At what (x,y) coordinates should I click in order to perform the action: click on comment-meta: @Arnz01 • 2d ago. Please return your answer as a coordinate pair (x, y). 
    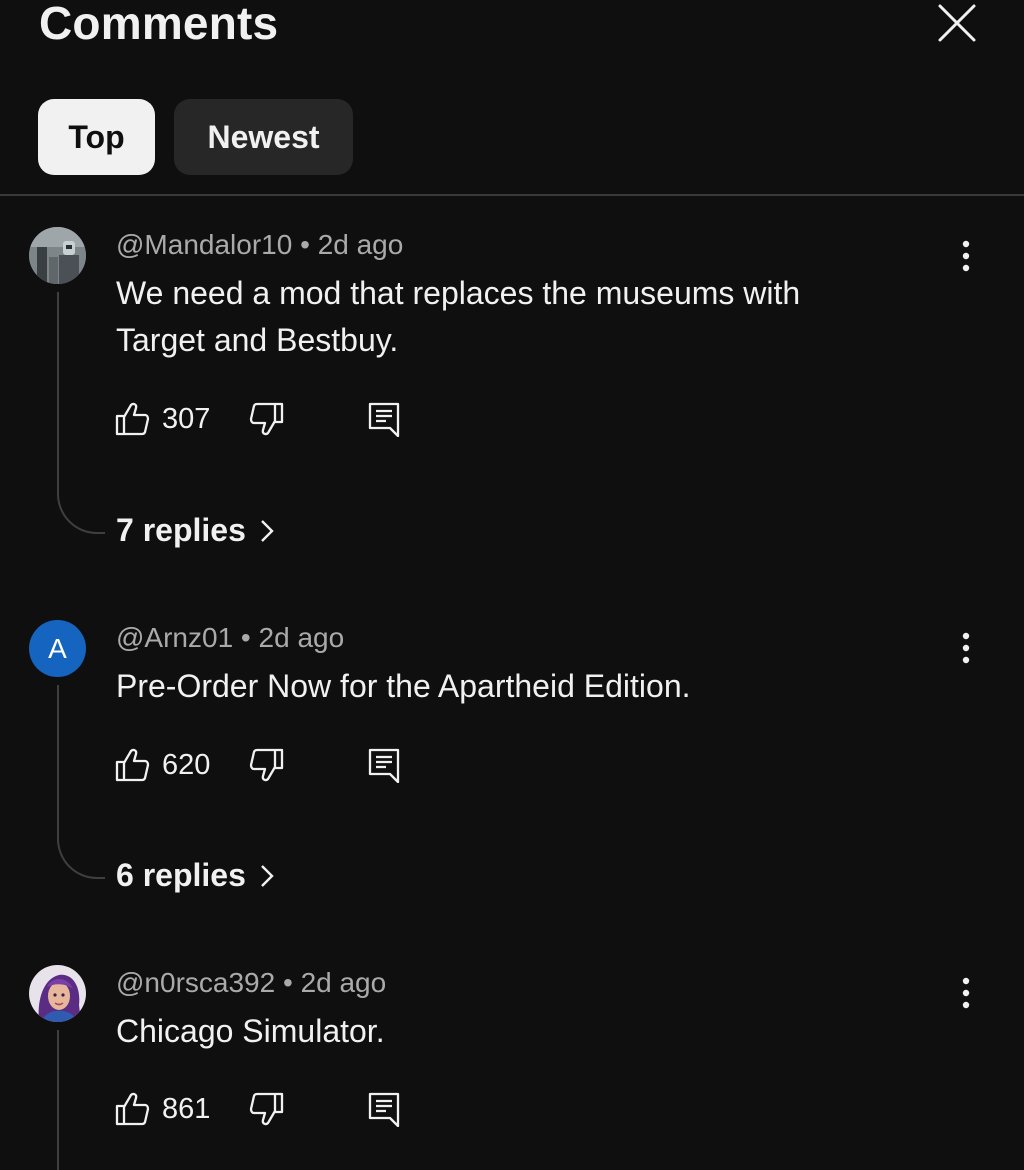
    Looking at the image, I should click on (230, 638).